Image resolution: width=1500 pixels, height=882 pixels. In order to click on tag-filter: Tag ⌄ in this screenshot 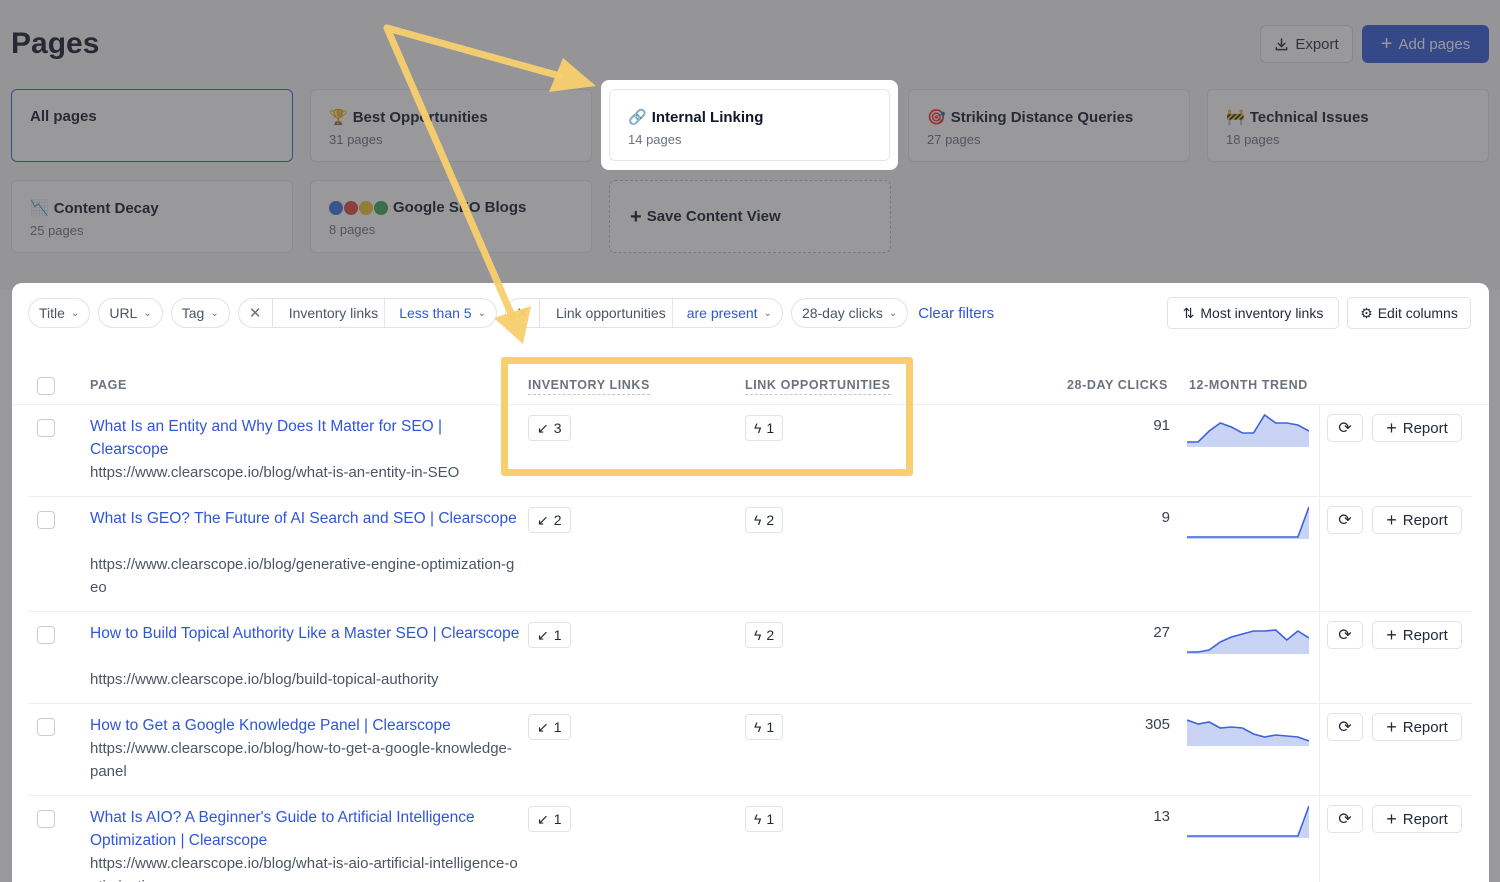, I will do `click(200, 313)`.